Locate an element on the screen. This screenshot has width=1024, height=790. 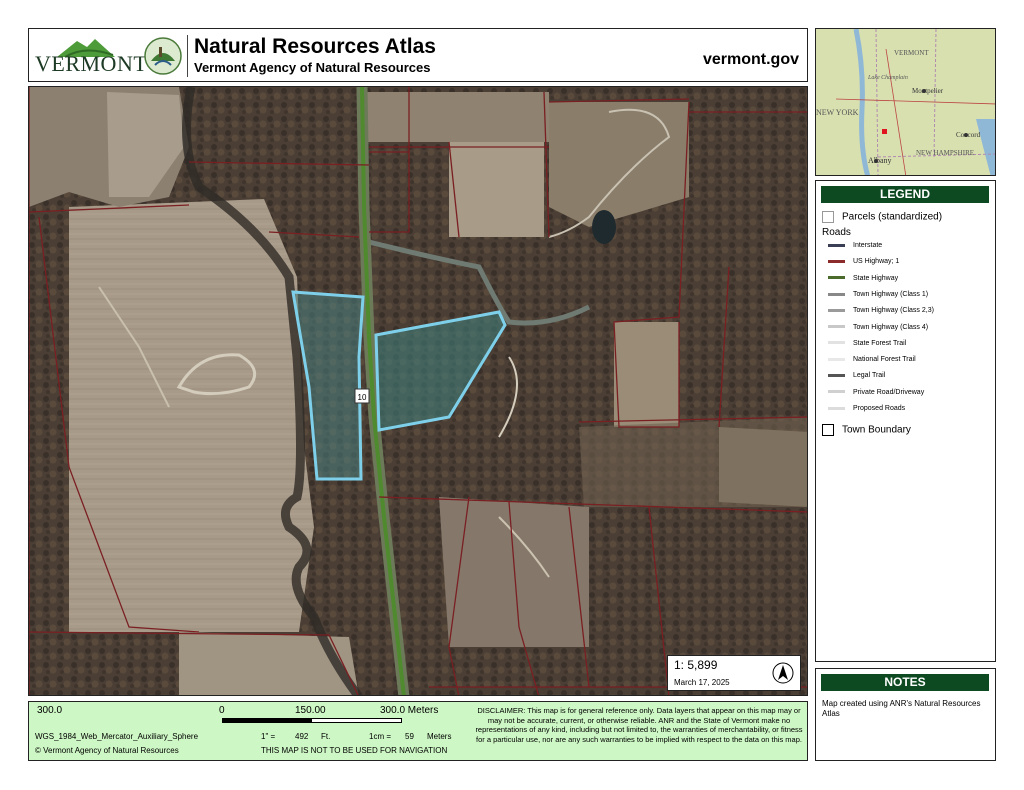
parcel-swatch is located at coordinates (828, 217).